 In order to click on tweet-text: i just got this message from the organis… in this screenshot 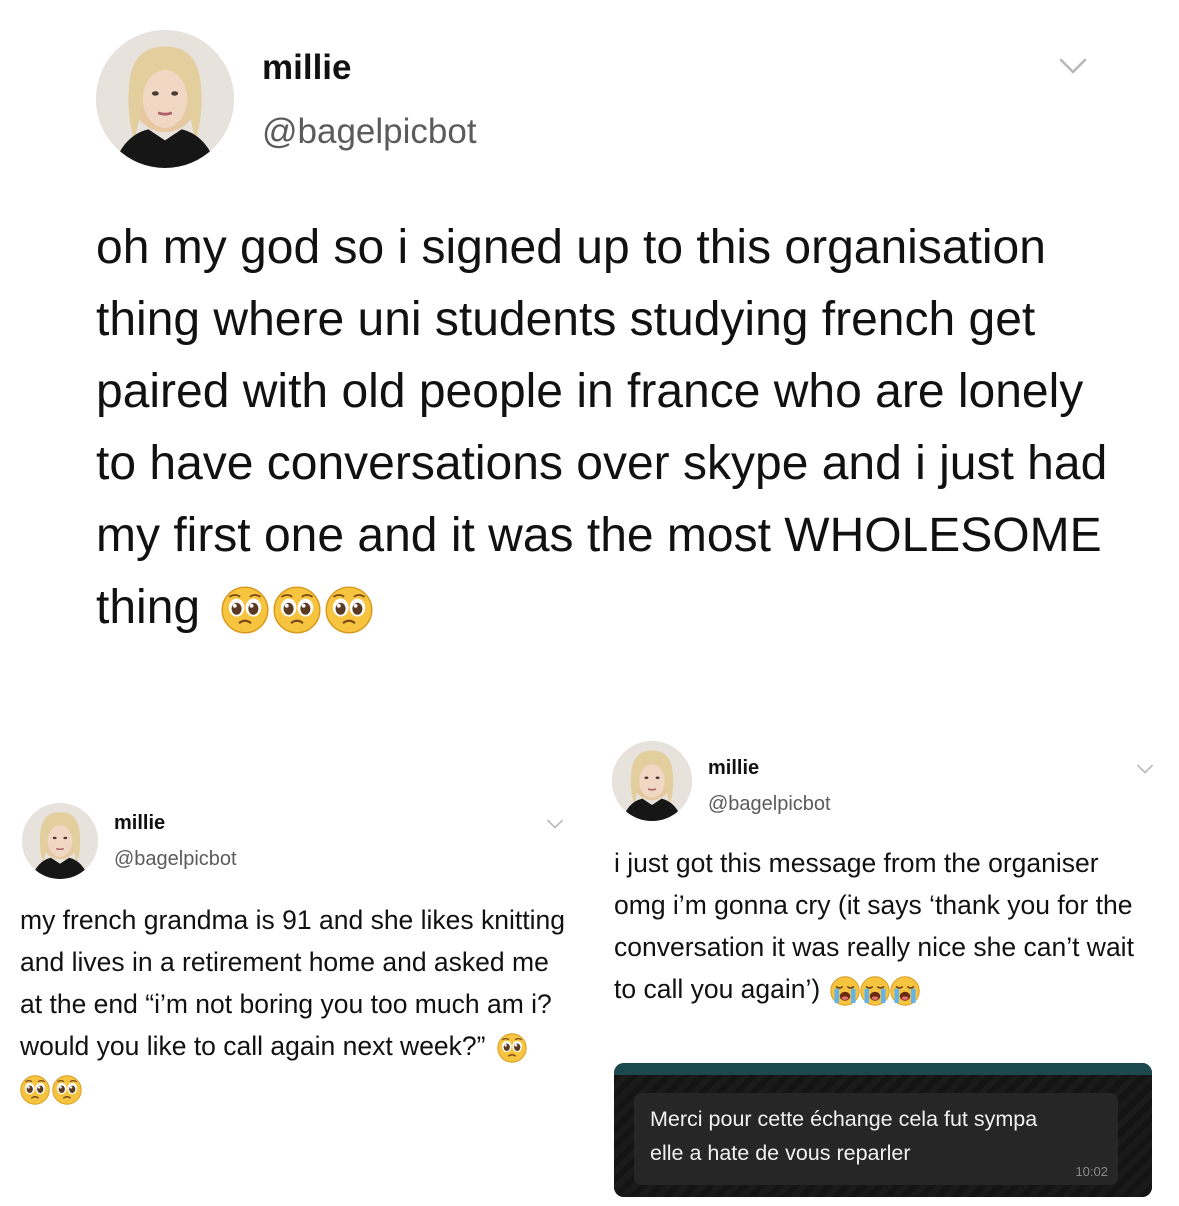, I will do `click(884, 926)`.